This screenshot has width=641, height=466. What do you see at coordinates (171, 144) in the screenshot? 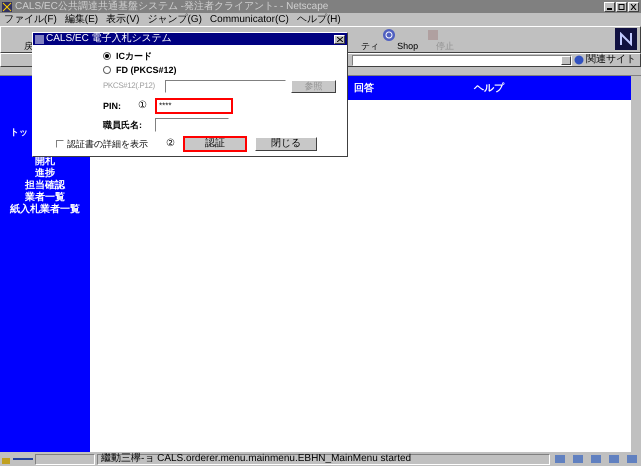
I see `step-marker: ②` at bounding box center [171, 144].